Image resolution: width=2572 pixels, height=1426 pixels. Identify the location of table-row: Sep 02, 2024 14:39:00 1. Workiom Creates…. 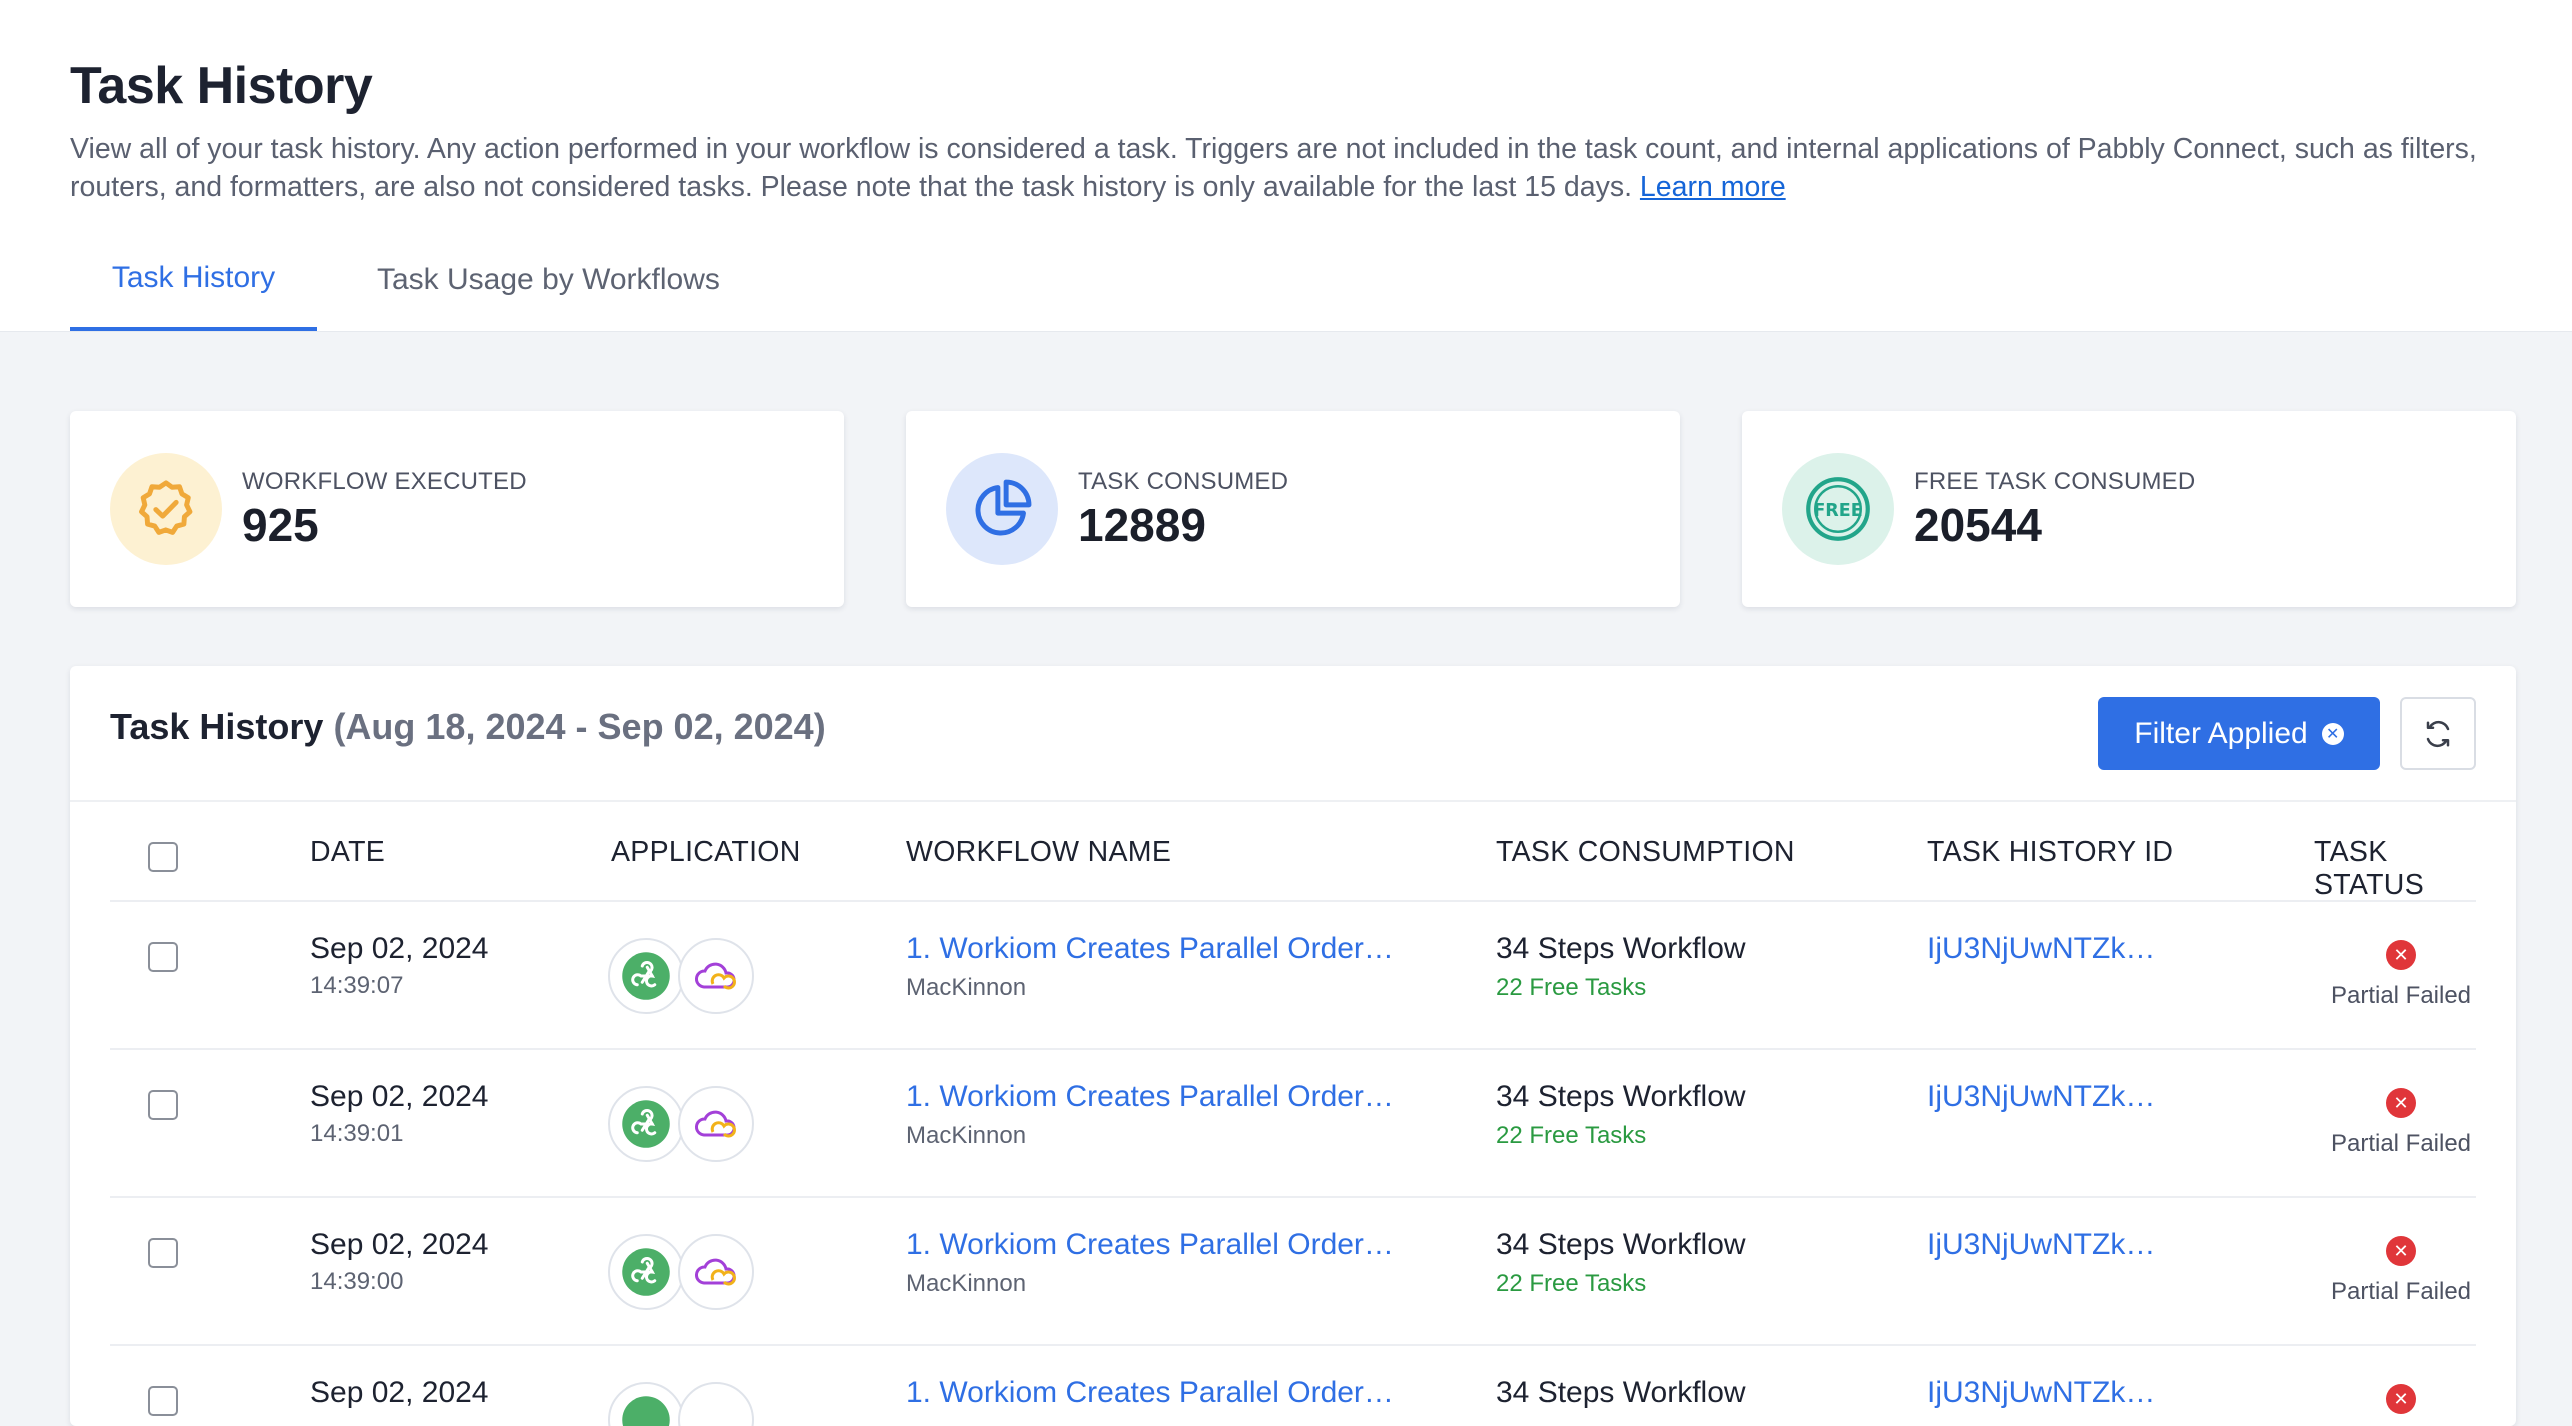
(1293, 1272).